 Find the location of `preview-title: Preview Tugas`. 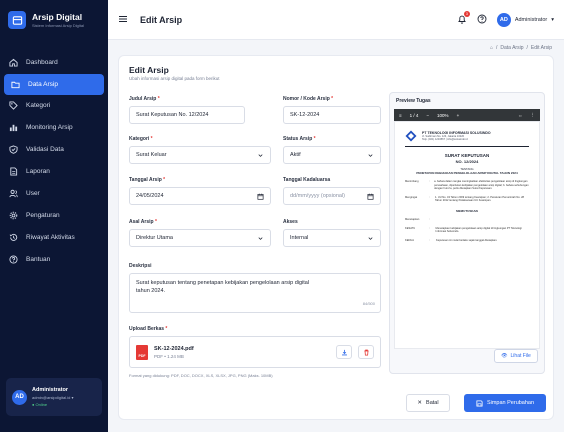

preview-title: Preview Tugas is located at coordinates (413, 101).